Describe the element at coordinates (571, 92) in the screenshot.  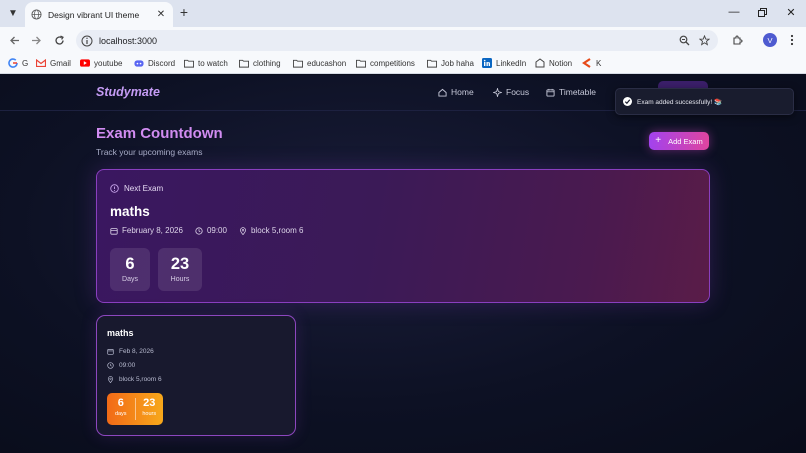
I see `nav-timetable: Timetable` at that location.